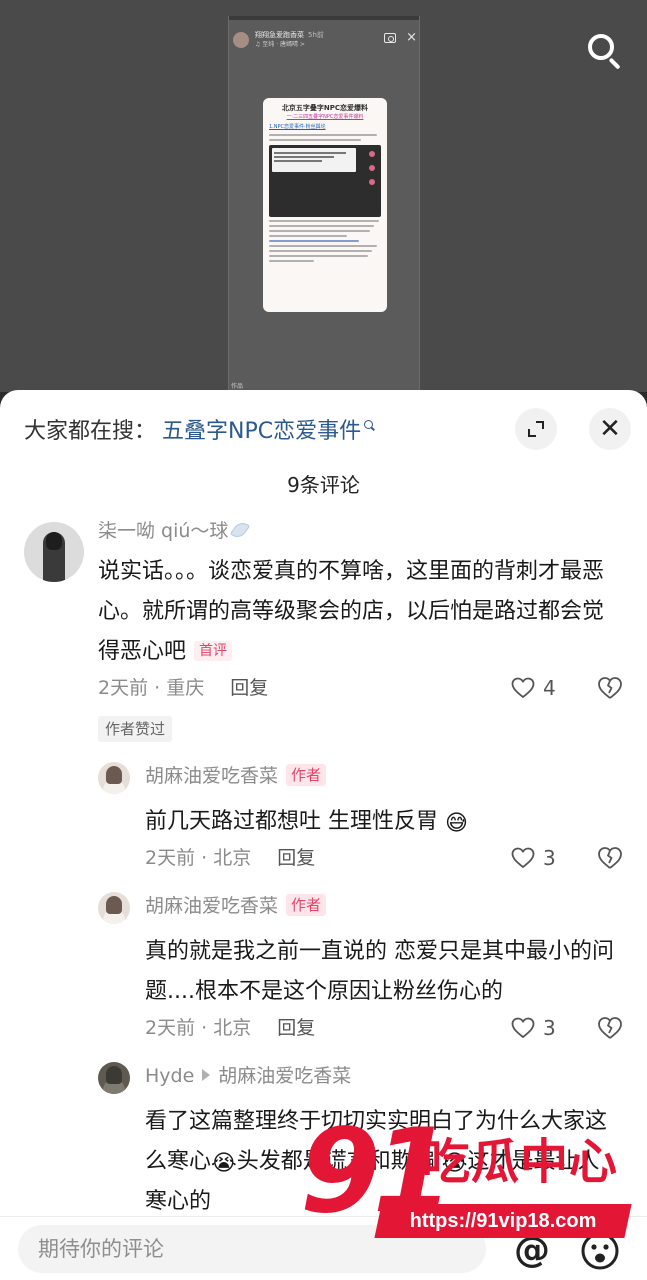 The image size is (647, 1280). What do you see at coordinates (532, 1251) in the screenshot?
I see `mention-button: @` at bounding box center [532, 1251].